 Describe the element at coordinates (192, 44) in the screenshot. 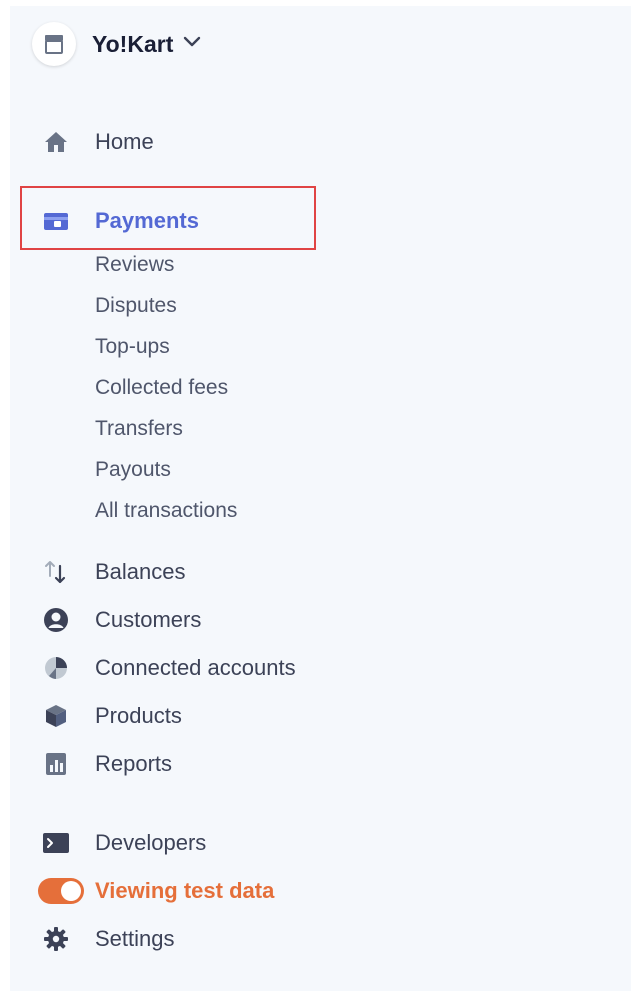

I see `chevron-down-icon` at that location.